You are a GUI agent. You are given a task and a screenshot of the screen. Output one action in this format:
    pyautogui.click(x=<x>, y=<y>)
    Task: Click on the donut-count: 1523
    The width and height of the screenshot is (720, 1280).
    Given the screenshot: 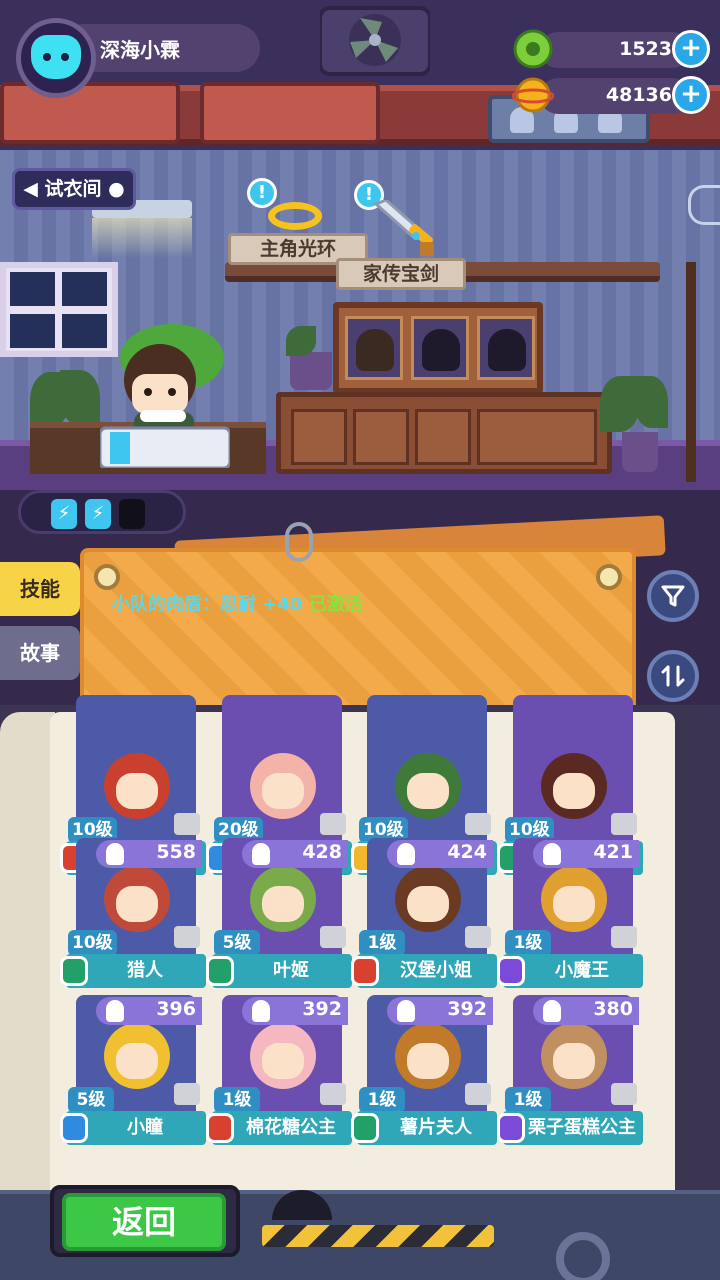 What is the action you would take?
    pyautogui.click(x=645, y=49)
    